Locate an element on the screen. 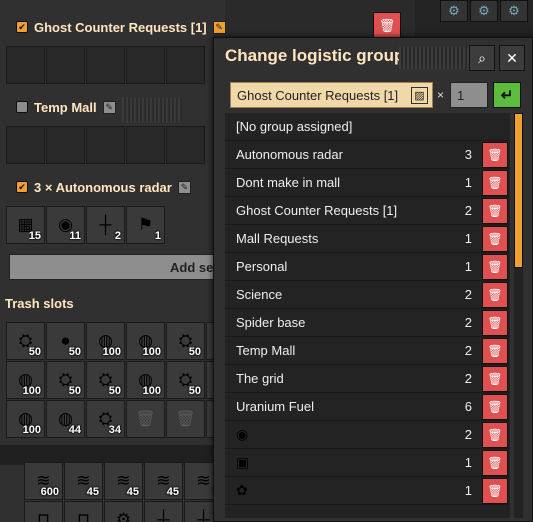  scrollbar is located at coordinates (518, 315).